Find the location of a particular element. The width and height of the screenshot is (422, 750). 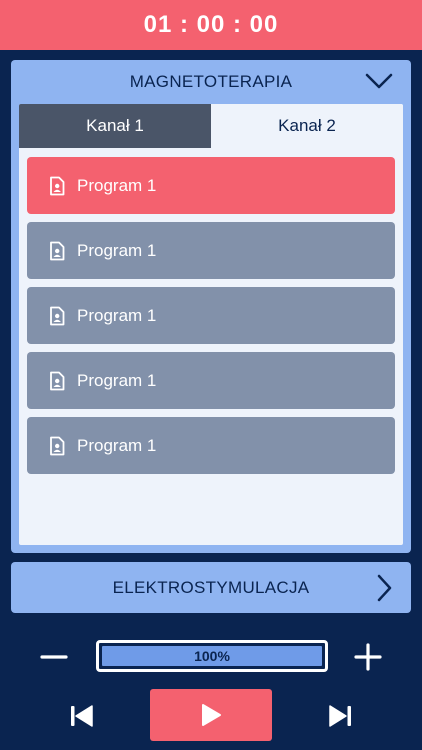

section-title: ELEKTROSTYMULACJA is located at coordinates (211, 587).